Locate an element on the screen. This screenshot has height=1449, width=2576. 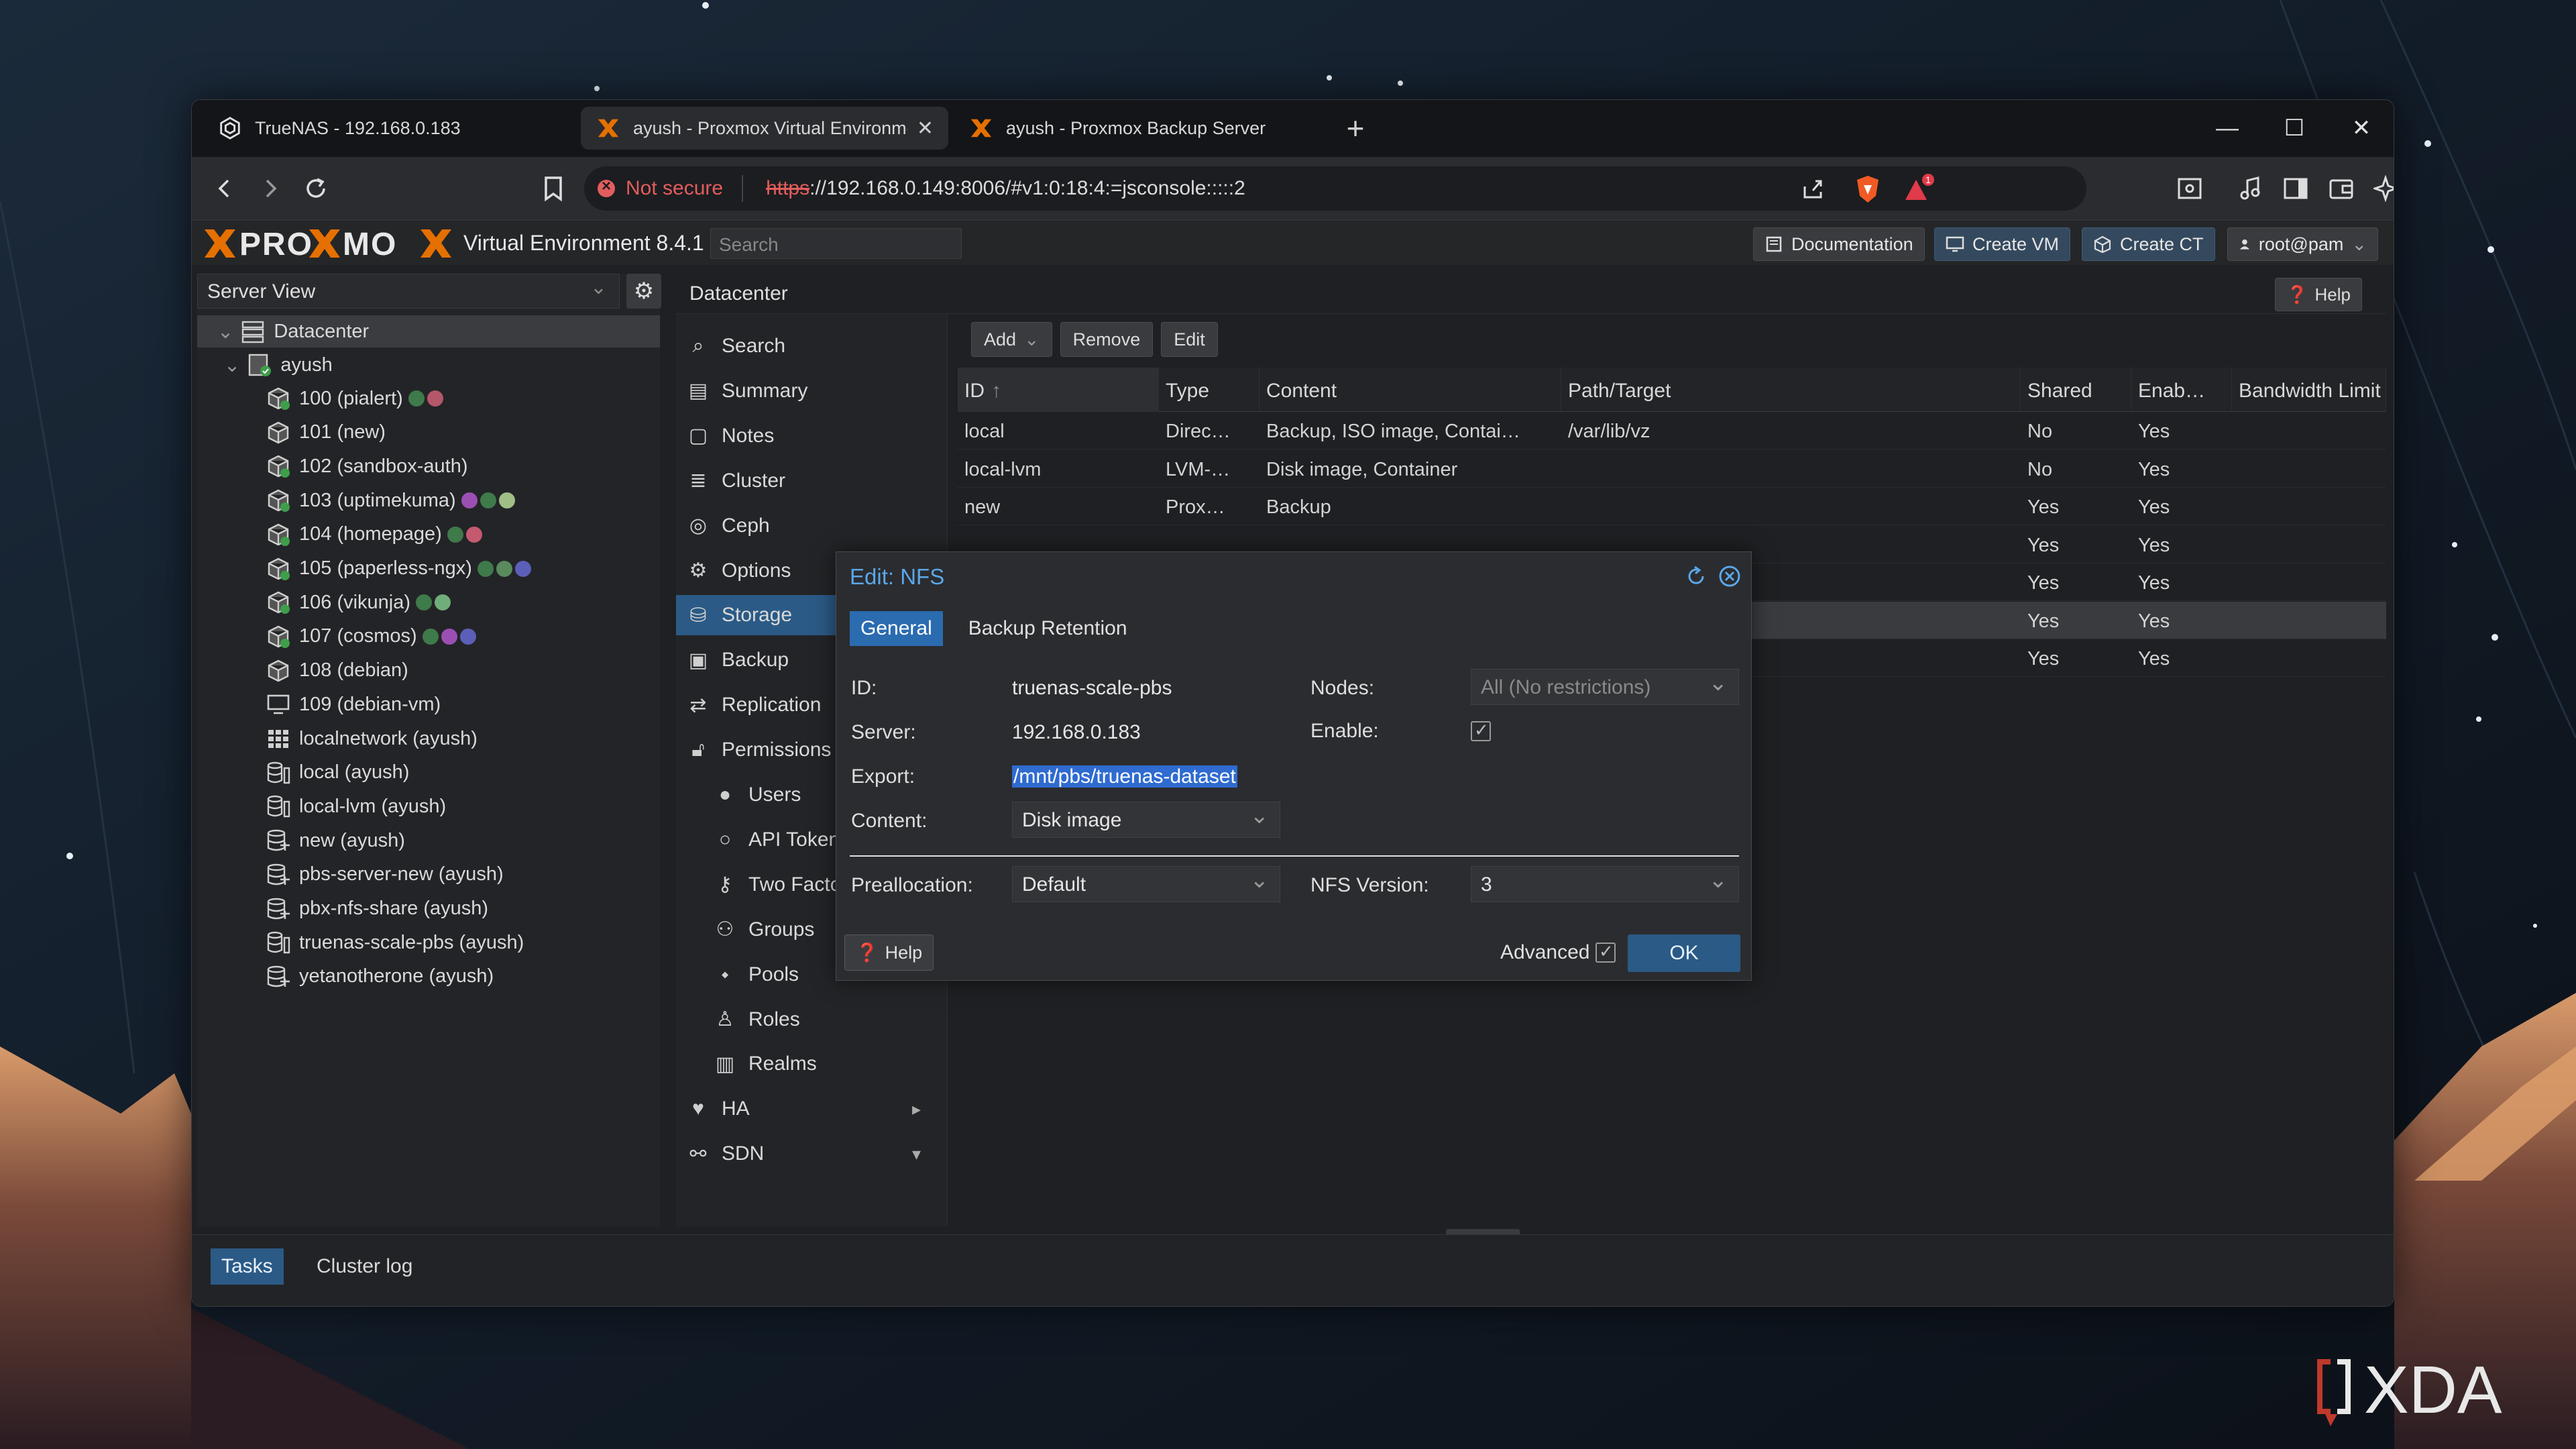
menu-item-ceph: ◎ Ceph is located at coordinates (812, 526).